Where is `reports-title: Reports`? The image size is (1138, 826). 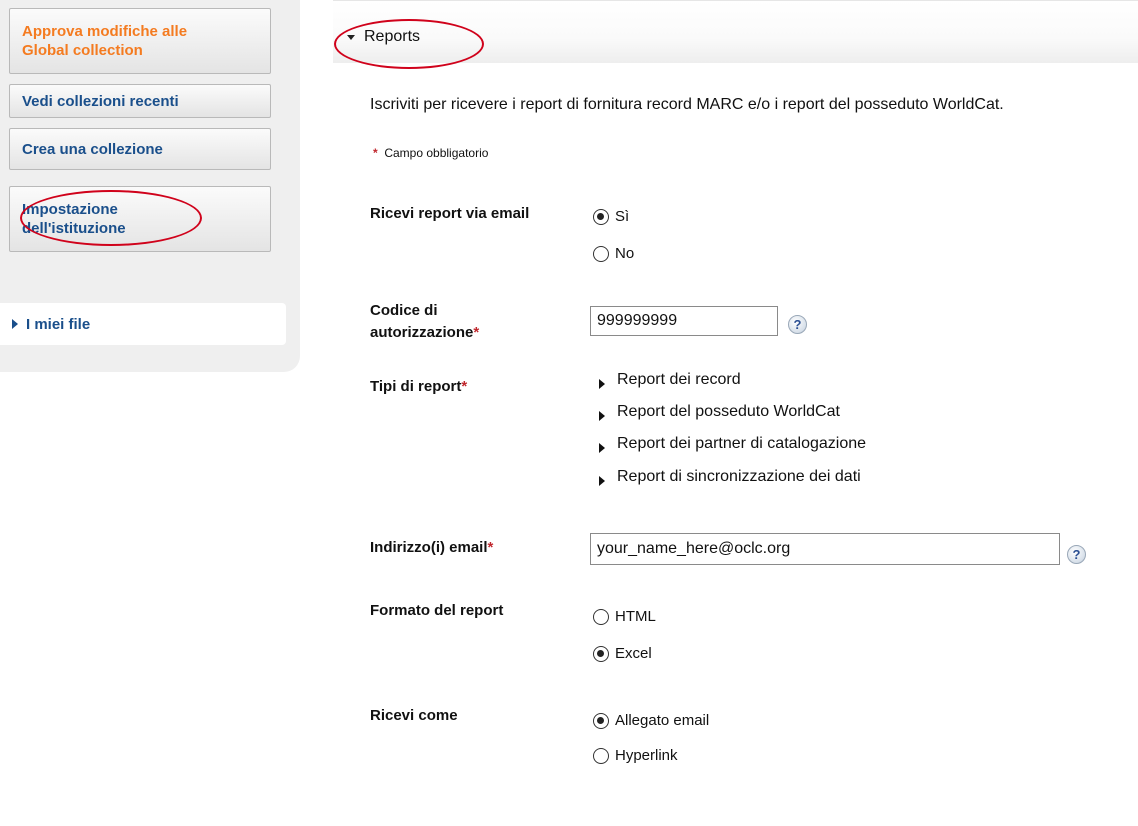
reports-title: Reports is located at coordinates (392, 36).